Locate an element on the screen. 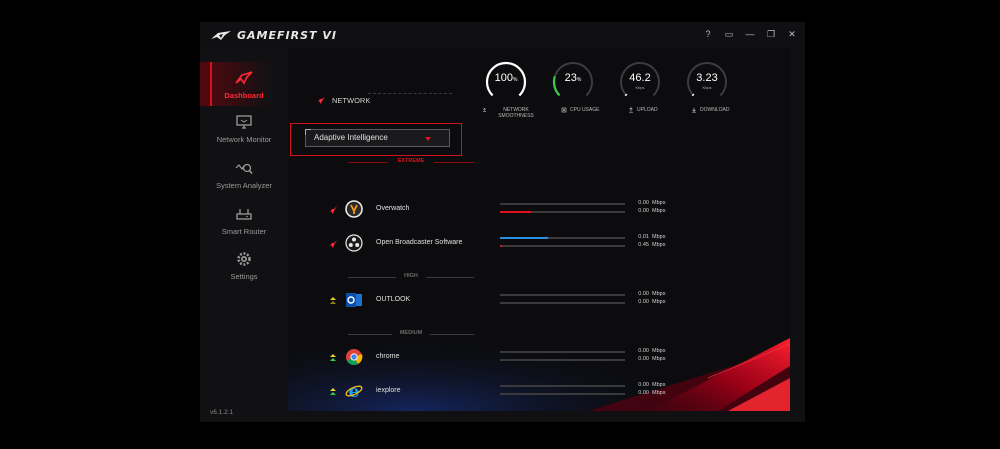 The width and height of the screenshot is (1000, 449). analyzer-icon is located at coordinates (244, 169).